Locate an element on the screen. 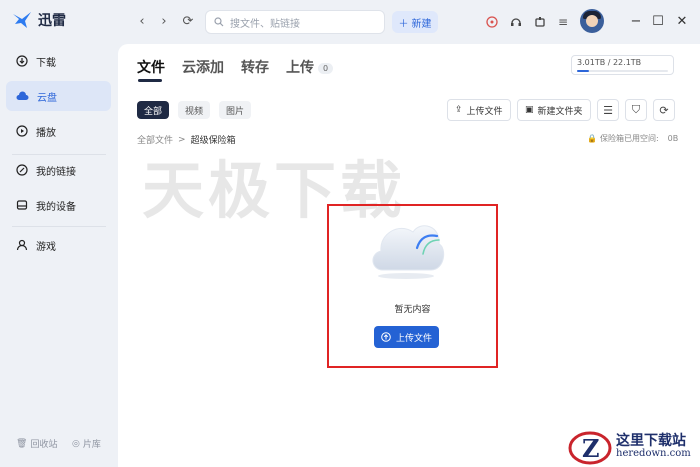 The image size is (700, 467). device-icon is located at coordinates (22, 205).